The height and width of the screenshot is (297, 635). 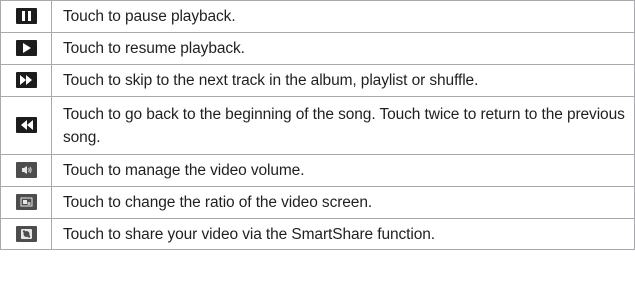 What do you see at coordinates (343, 48) in the screenshot?
I see `description-cell: Touch to resume playback.` at bounding box center [343, 48].